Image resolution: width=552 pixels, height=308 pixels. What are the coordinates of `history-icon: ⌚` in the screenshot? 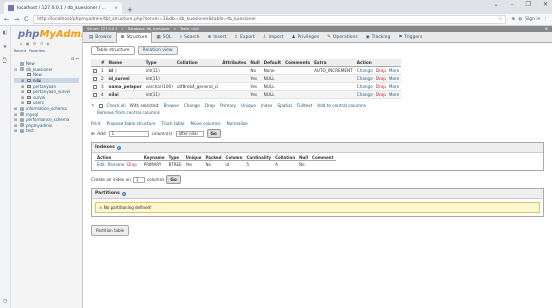 It's located at (5, 61).